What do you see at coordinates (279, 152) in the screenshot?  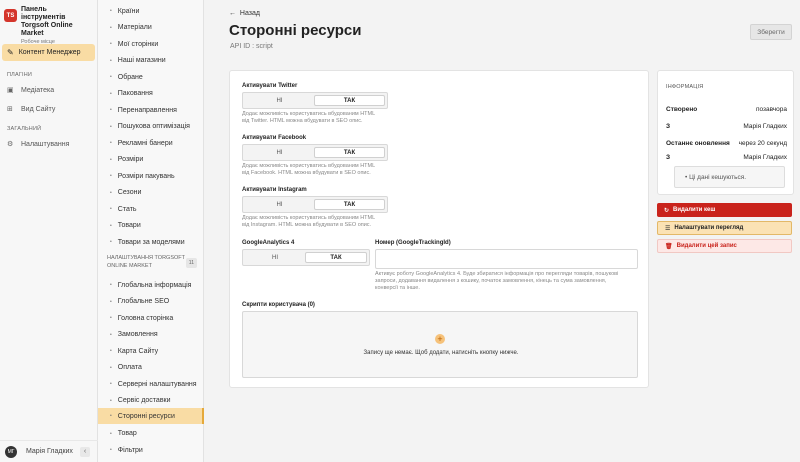 I see `facebook-toggle-no: НІ` at bounding box center [279, 152].